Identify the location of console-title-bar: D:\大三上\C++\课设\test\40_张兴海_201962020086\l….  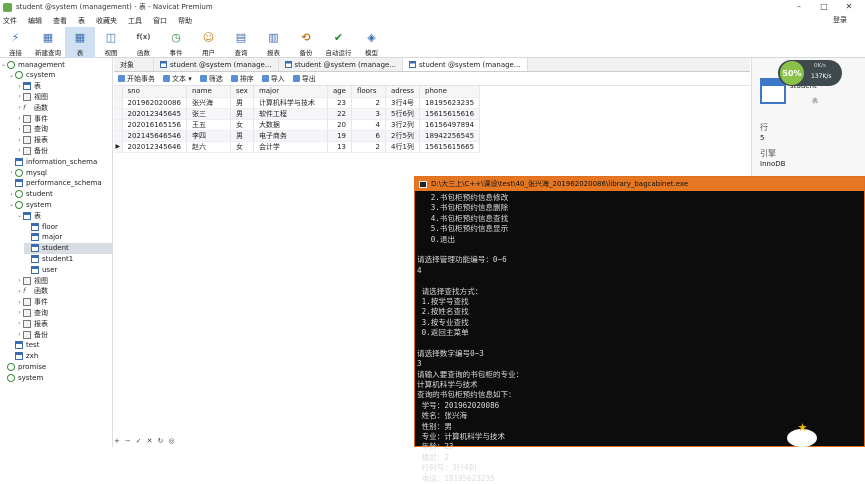
(639, 184).